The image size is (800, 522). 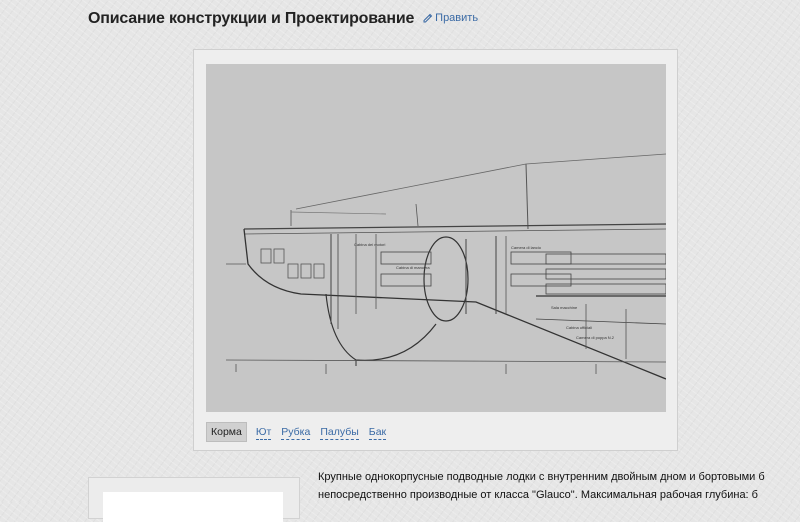 What do you see at coordinates (226, 432) in the screenshot?
I see `tab-korma: Корма` at bounding box center [226, 432].